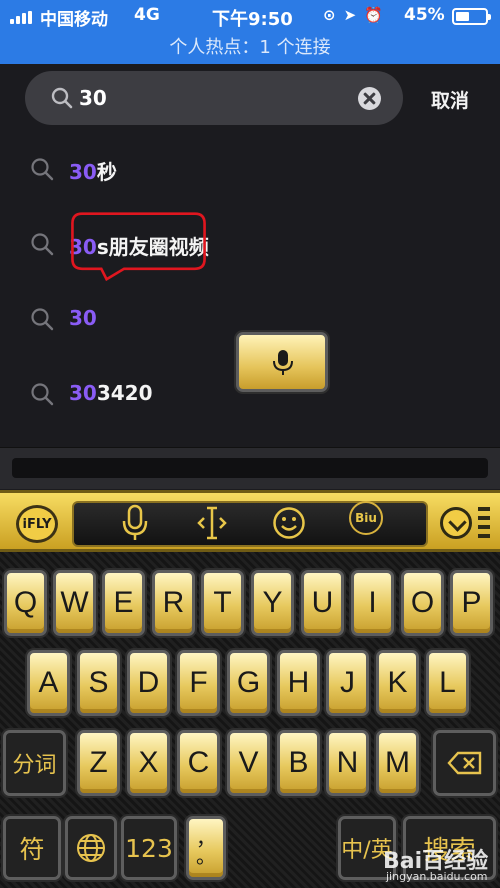 The height and width of the screenshot is (888, 500). What do you see at coordinates (148, 683) in the screenshot?
I see `key-d: D` at bounding box center [148, 683].